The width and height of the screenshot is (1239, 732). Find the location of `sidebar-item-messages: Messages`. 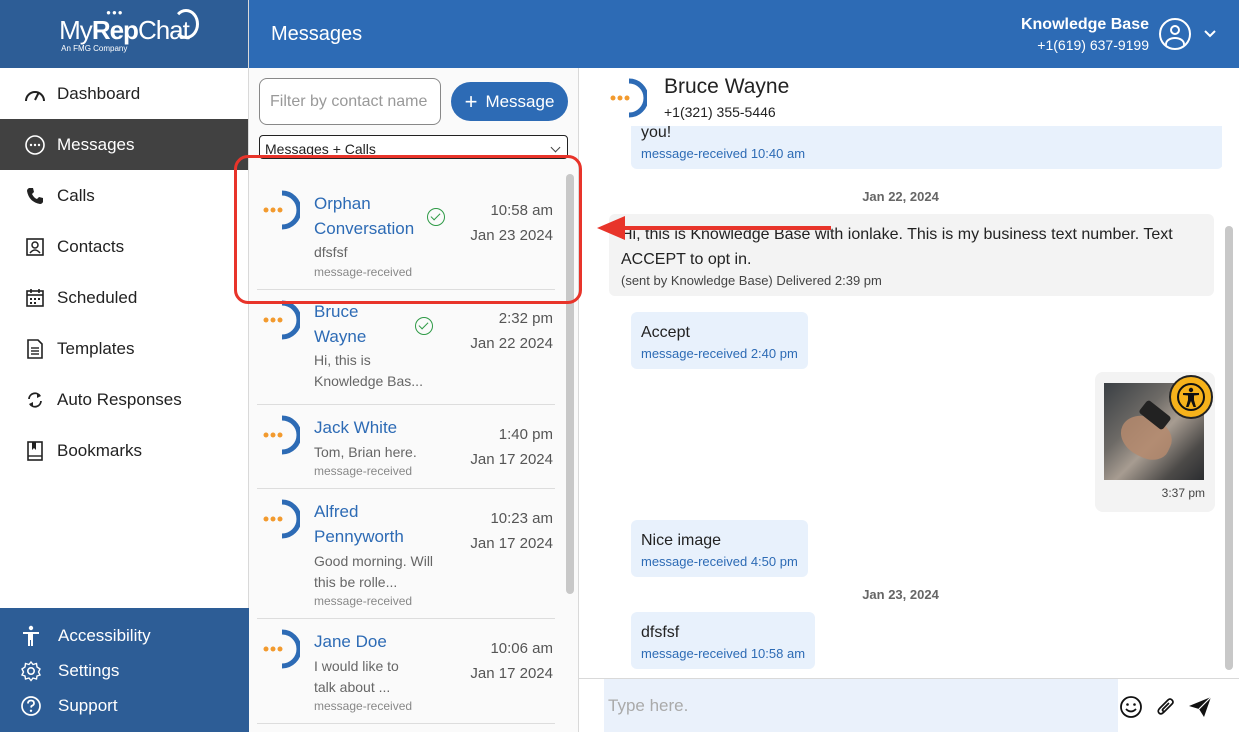

sidebar-item-messages: Messages is located at coordinates (124, 144).